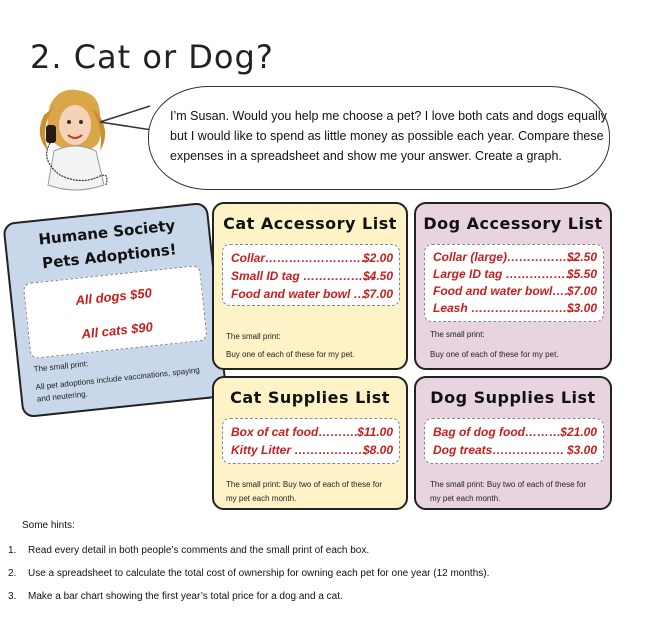 The image size is (650, 632). I want to click on dog-accessory-item: Collar (large)……………… $2.50, so click(515, 257).